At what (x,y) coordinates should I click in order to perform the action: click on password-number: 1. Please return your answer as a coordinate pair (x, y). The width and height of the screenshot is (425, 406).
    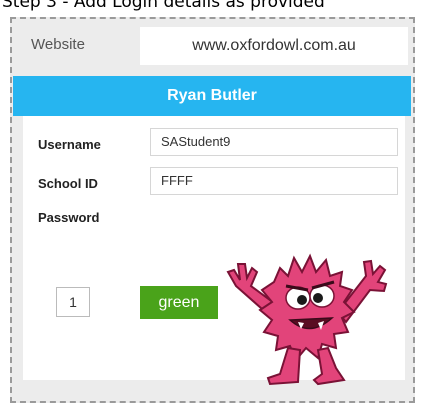
    Looking at the image, I should click on (73, 302).